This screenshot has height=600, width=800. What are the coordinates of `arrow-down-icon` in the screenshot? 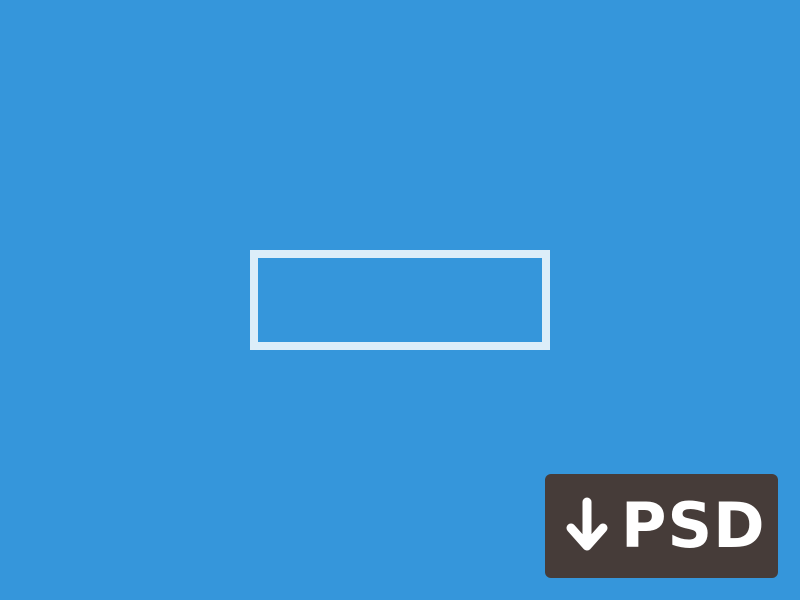 It's located at (587, 524).